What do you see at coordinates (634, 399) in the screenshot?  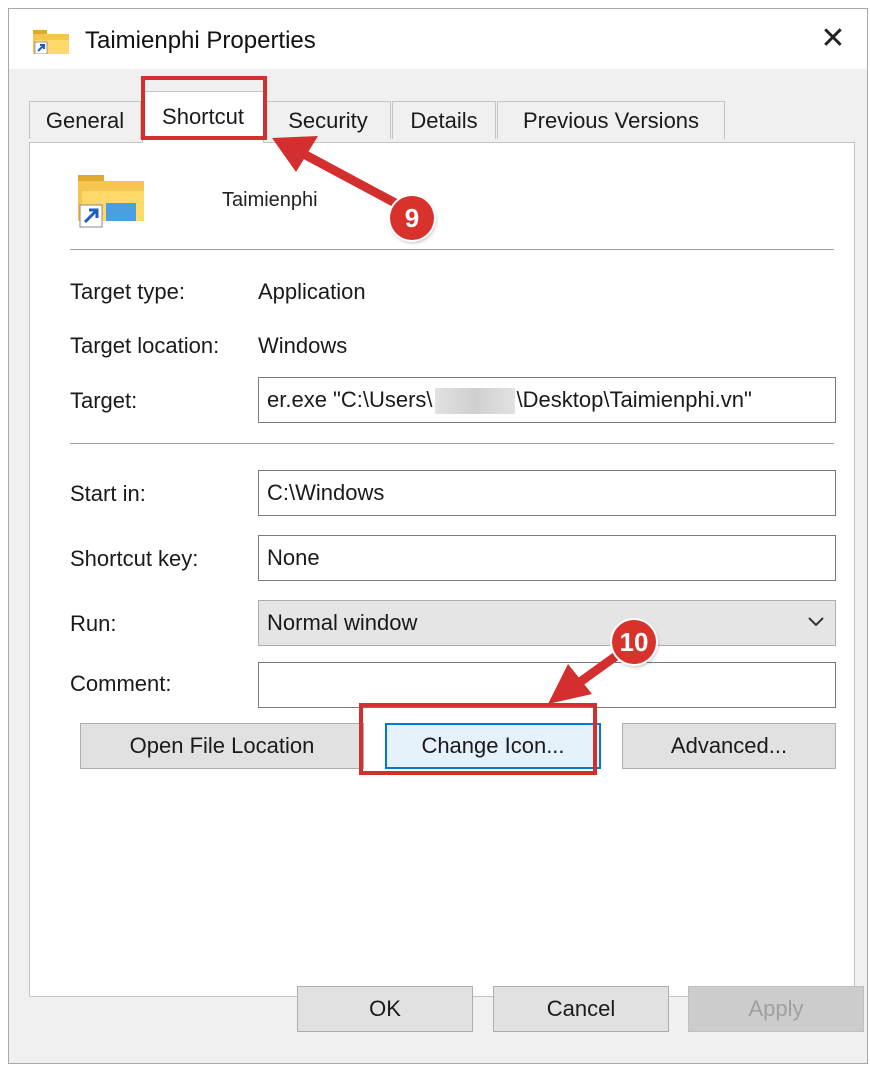 I see `target-value-end: \Desktop\Taimienphi.vn"` at bounding box center [634, 399].